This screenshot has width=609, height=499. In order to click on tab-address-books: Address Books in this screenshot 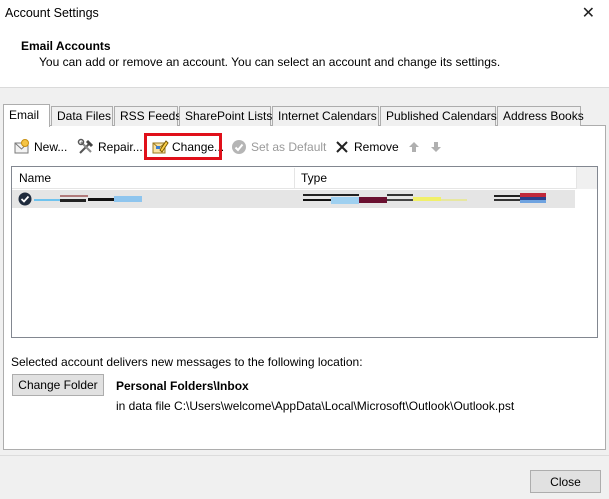, I will do `click(540, 116)`.